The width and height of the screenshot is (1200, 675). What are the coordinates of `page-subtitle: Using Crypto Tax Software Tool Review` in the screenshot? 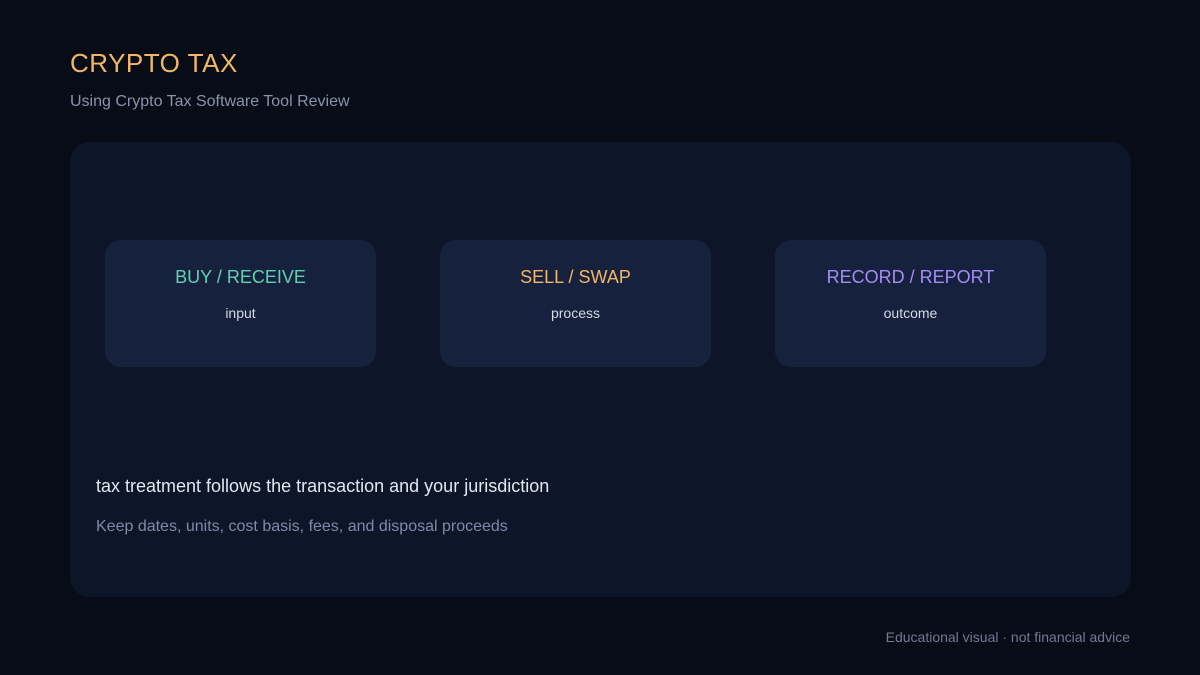 It's located at (210, 101).